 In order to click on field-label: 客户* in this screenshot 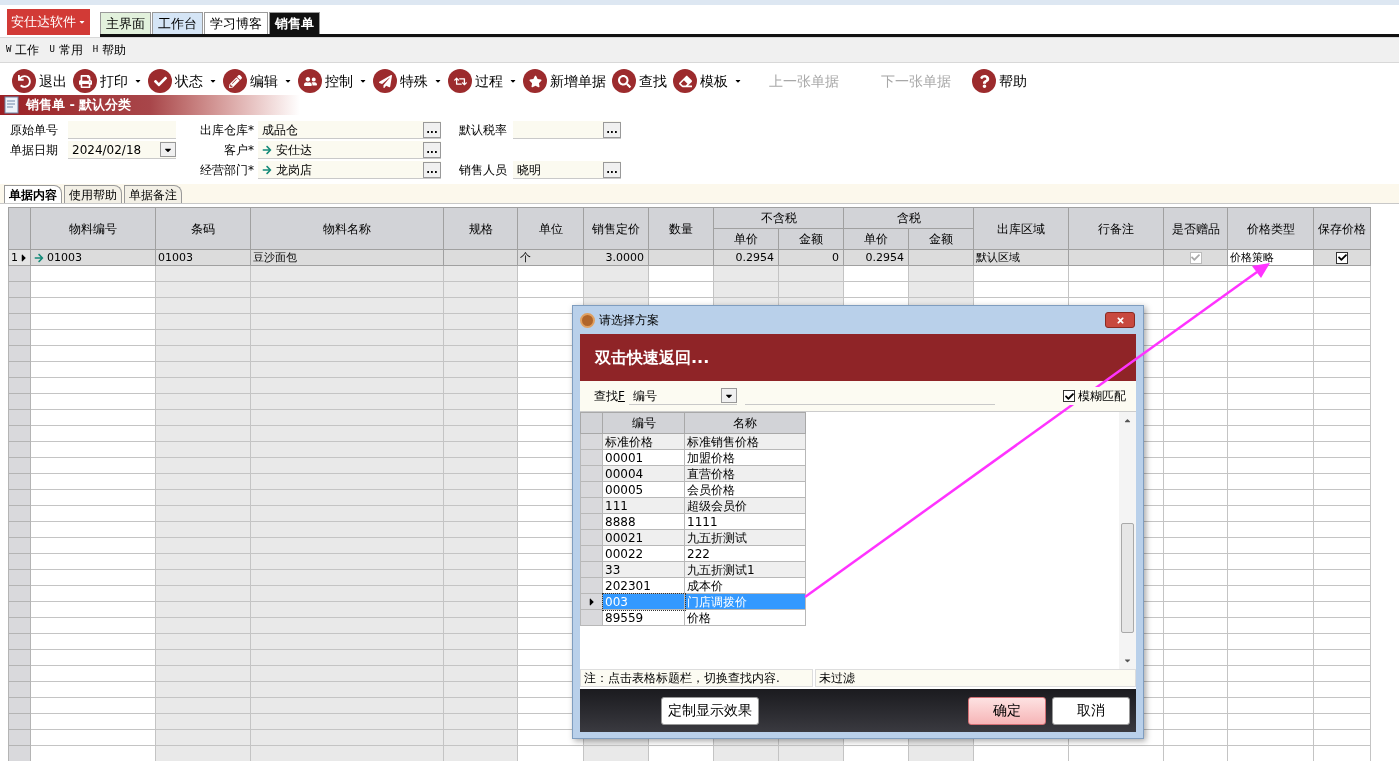, I will do `click(239, 150)`.